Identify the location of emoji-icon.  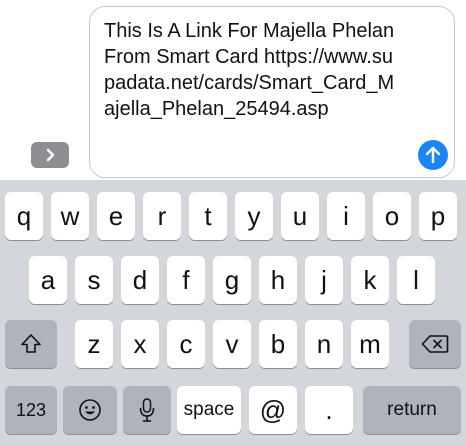
(90, 410).